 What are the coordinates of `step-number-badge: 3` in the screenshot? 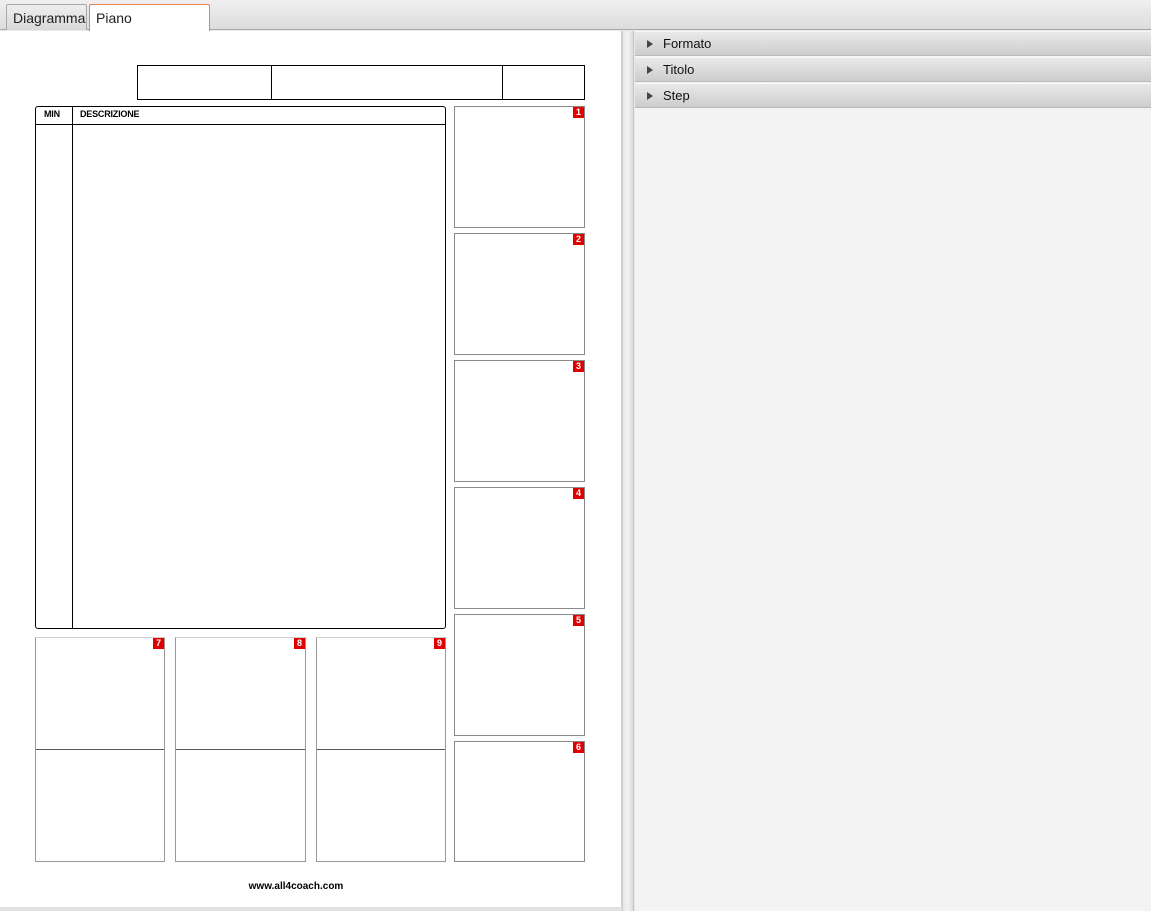 It's located at (578, 366).